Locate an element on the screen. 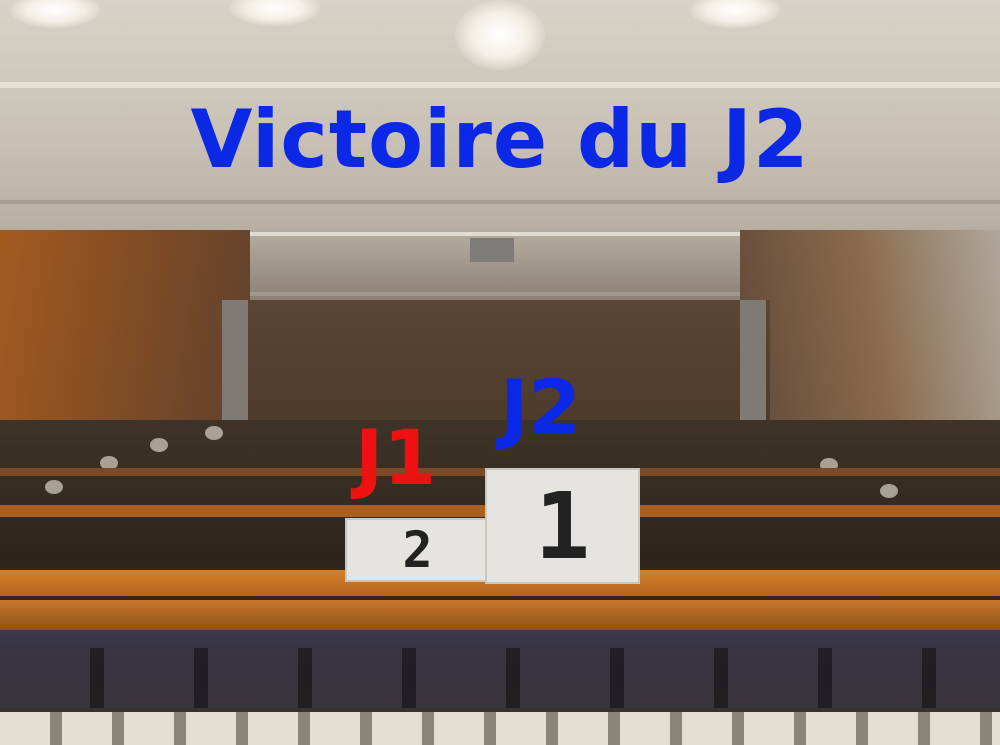 The image size is (1000, 745). floor-edge is located at coordinates (500, 728).